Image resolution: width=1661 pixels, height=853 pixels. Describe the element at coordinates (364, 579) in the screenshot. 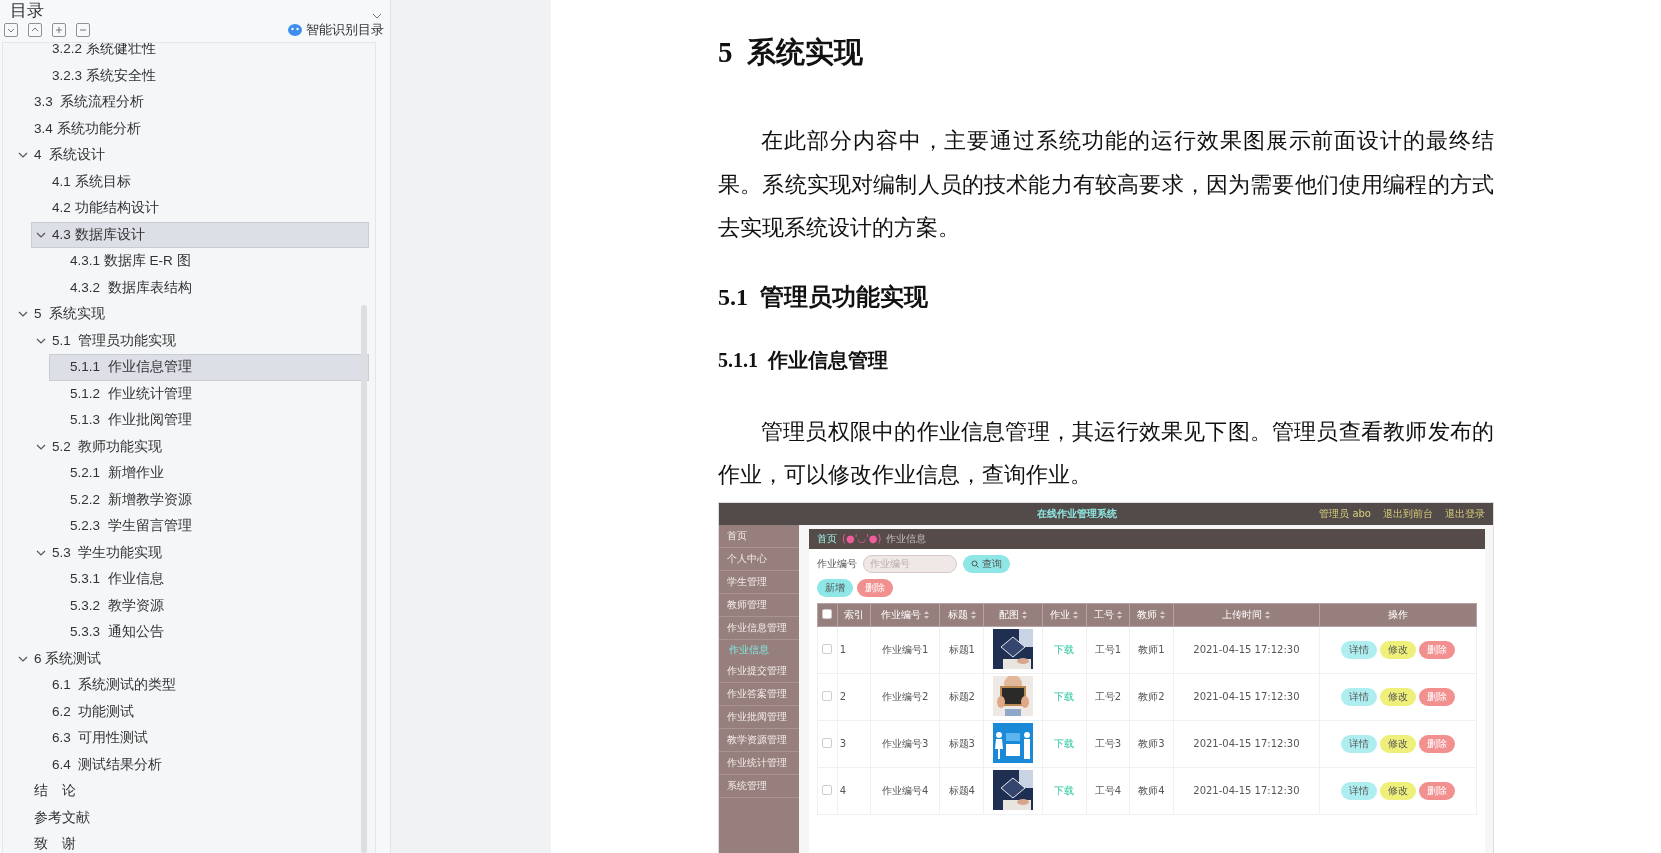

I see `scrollbar` at that location.